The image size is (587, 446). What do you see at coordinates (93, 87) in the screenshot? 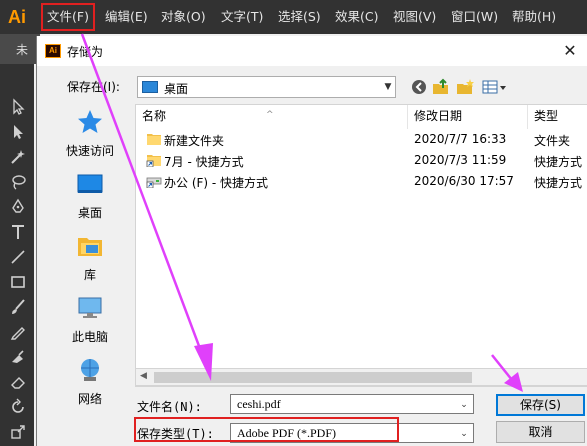
I see `save-in-label: 保存在(I):` at bounding box center [93, 87].